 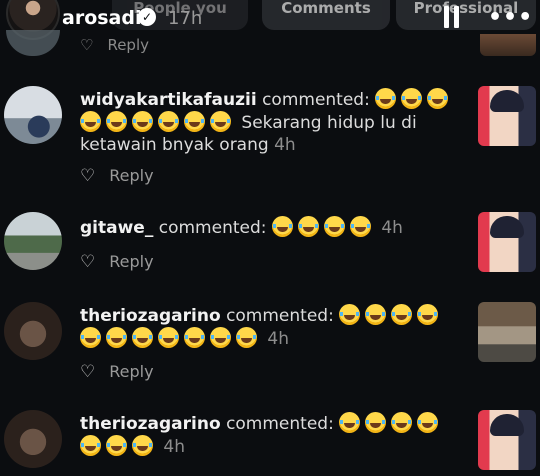 What do you see at coordinates (147, 17) in the screenshot?
I see `verified-badge-icon: ✓` at bounding box center [147, 17].